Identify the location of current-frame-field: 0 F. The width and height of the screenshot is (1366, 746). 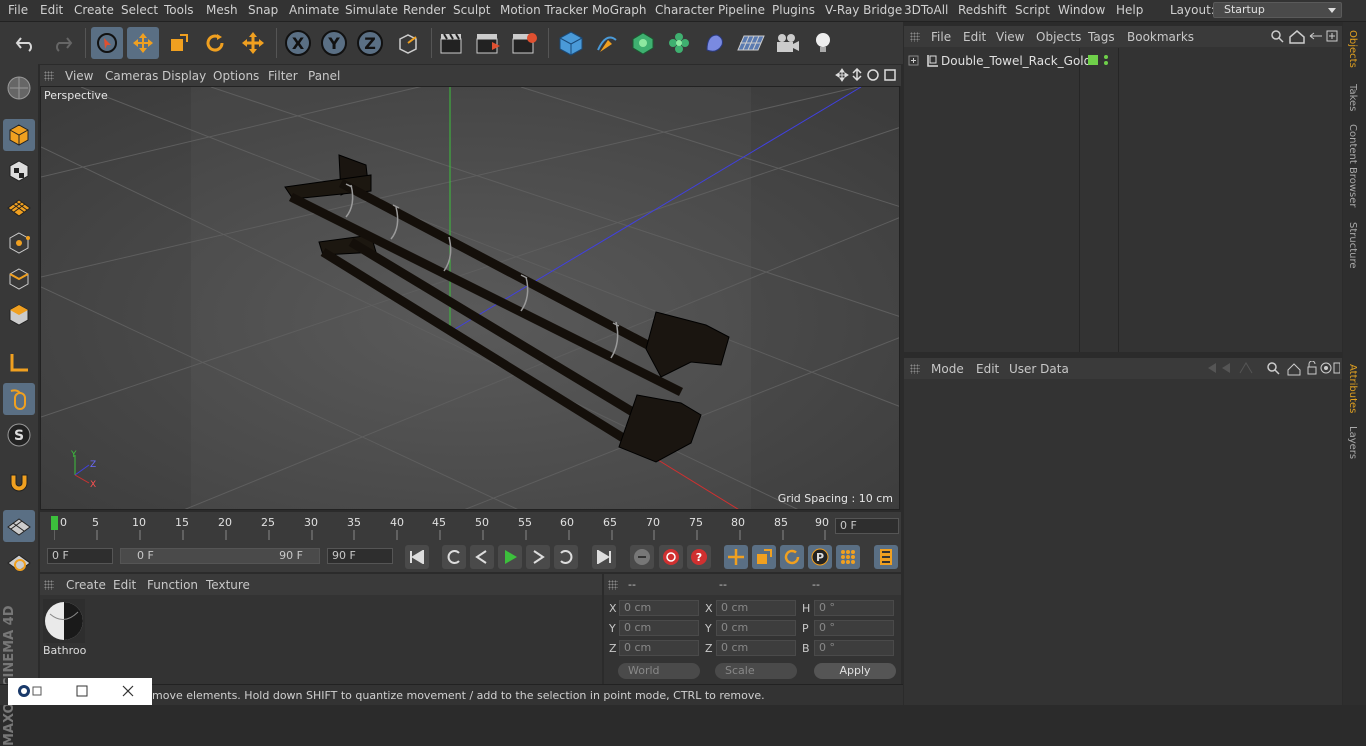
(867, 526).